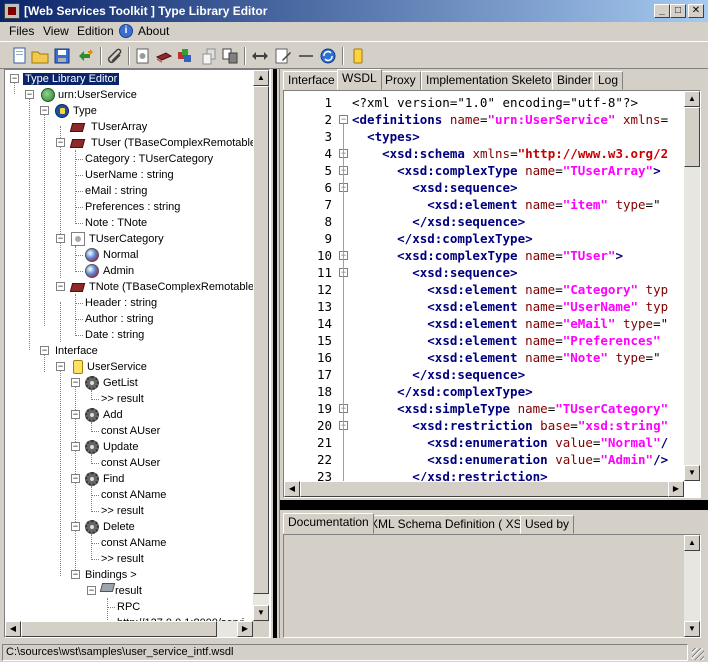 Image resolution: width=708 pixels, height=662 pixels. Describe the element at coordinates (118, 271) in the screenshot. I see `tree-item-enum-value: Admin` at that location.